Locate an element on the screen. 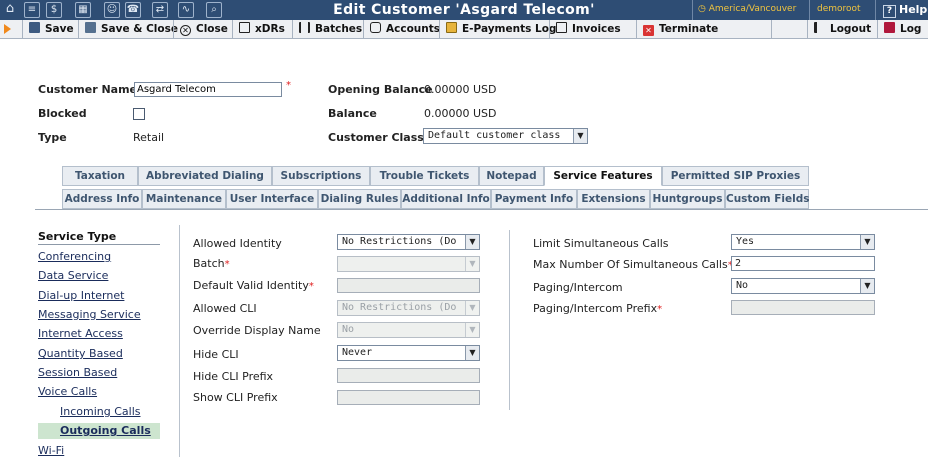  hide-cli-select: Never ▼ is located at coordinates (408, 353).